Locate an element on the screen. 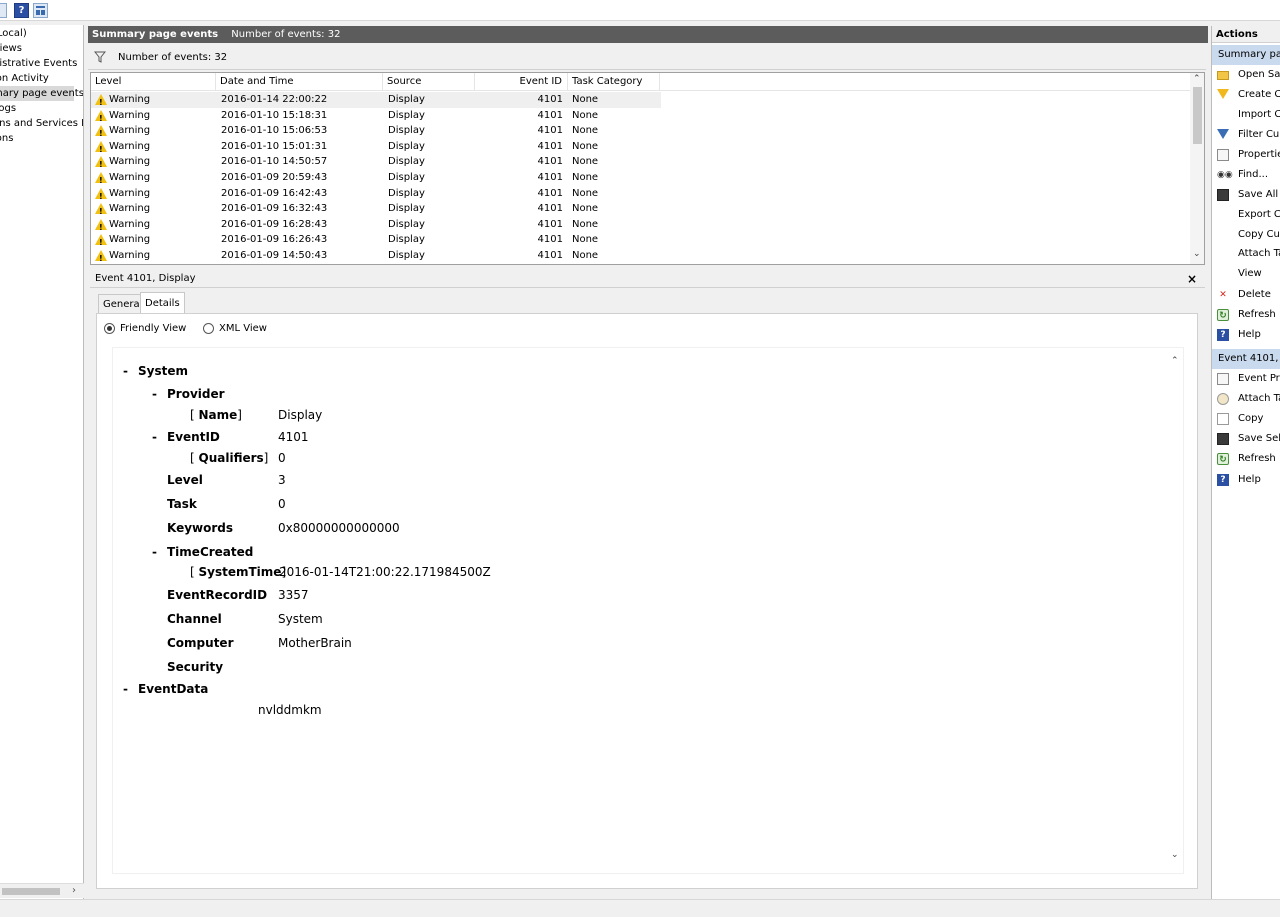  xml-key-level: Level is located at coordinates (185, 480).